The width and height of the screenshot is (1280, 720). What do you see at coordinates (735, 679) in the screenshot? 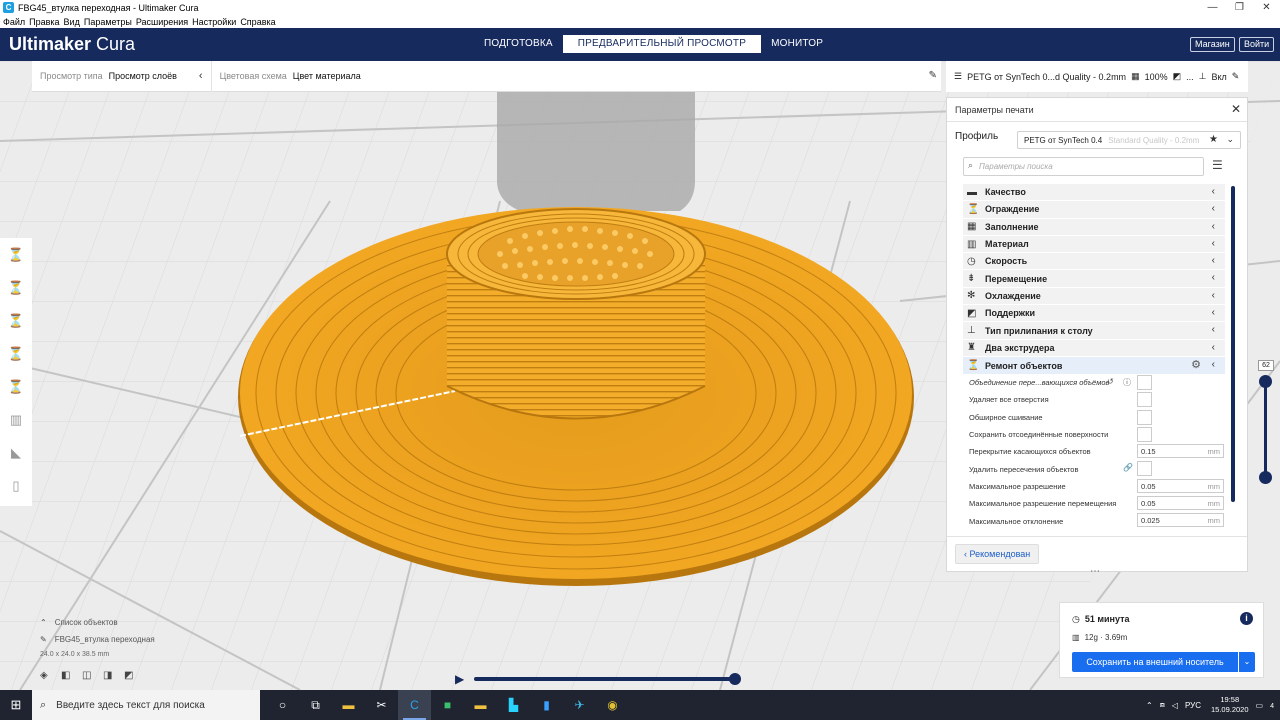
I see `path-slider-handle` at bounding box center [735, 679].